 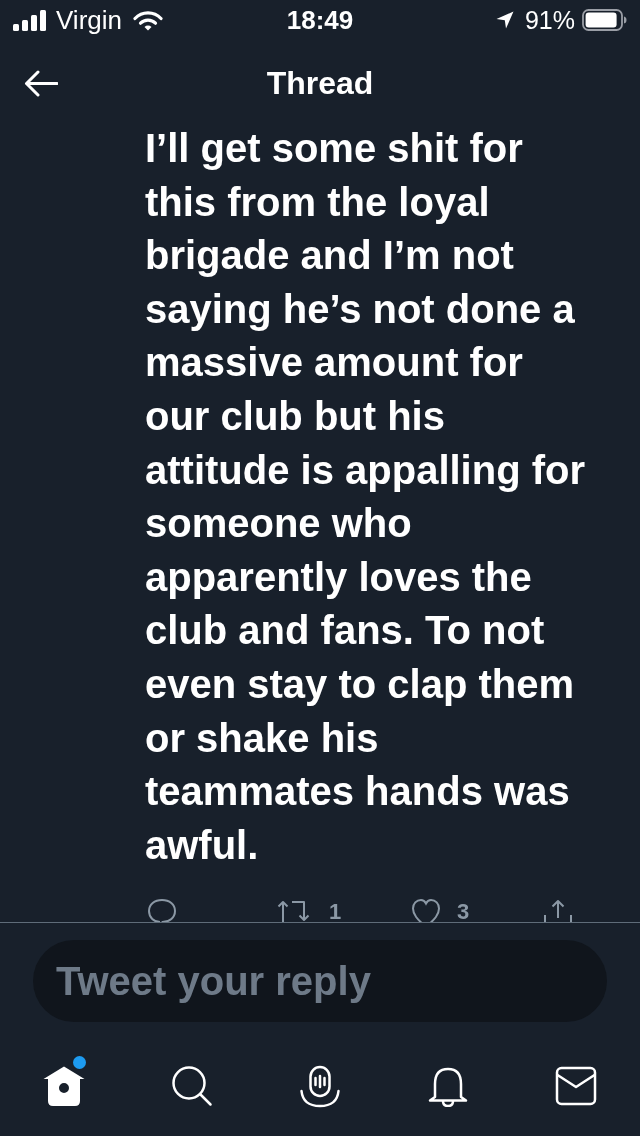 What do you see at coordinates (320, 981) in the screenshot?
I see `reply-field: Tweet your reply` at bounding box center [320, 981].